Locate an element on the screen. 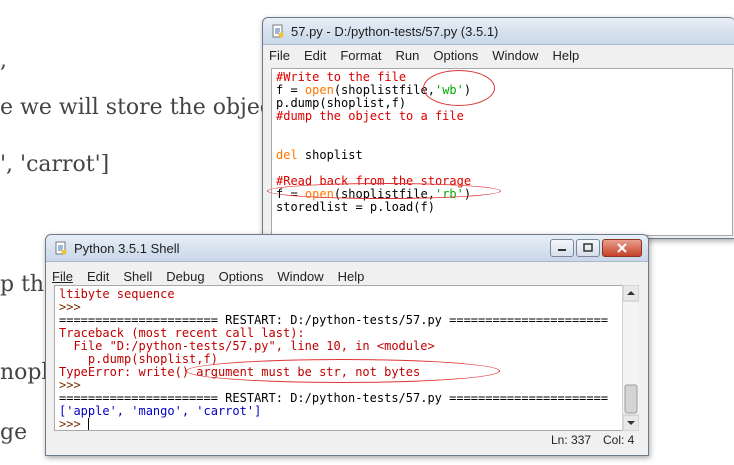  code-token: open is located at coordinates (319, 90).